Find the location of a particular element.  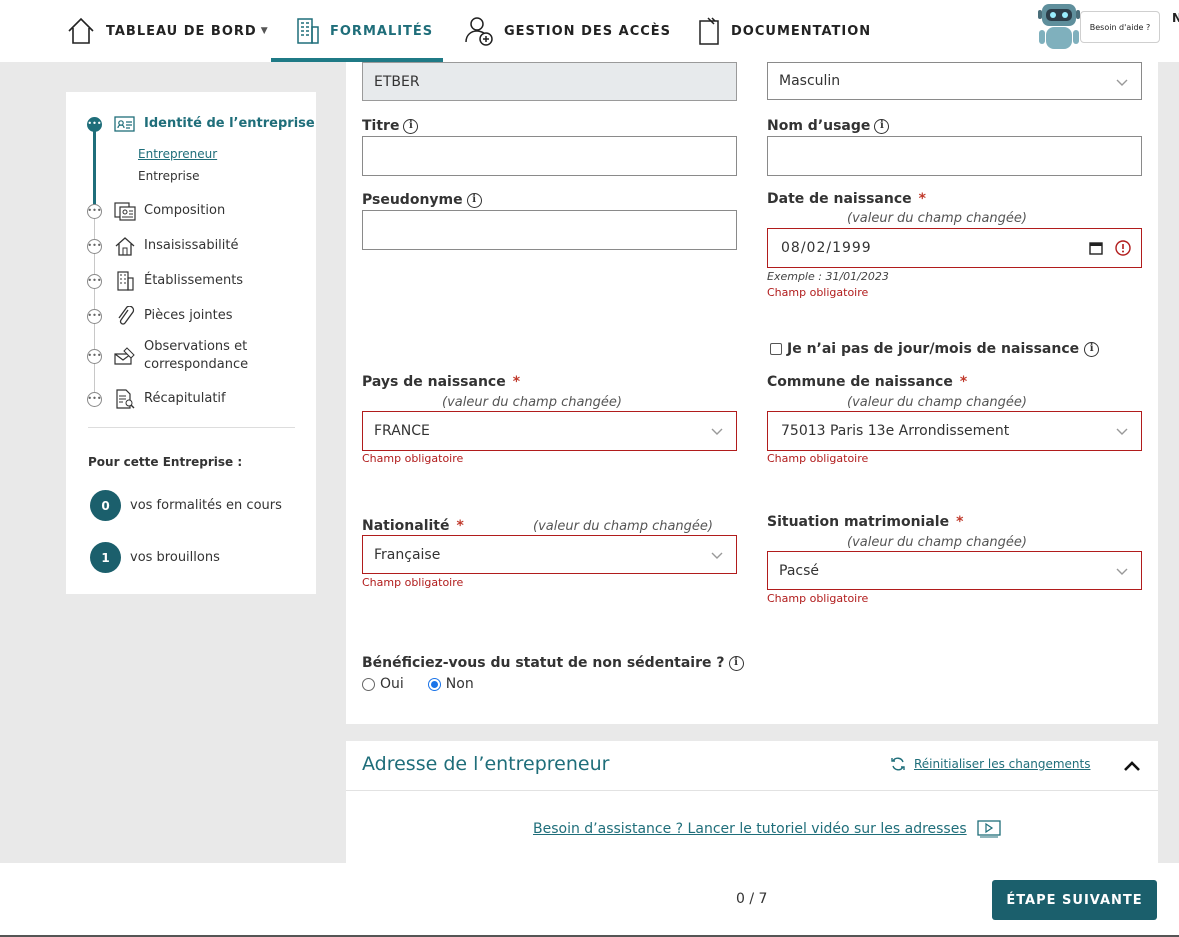

step-label: Pièces jointes is located at coordinates (188, 315).